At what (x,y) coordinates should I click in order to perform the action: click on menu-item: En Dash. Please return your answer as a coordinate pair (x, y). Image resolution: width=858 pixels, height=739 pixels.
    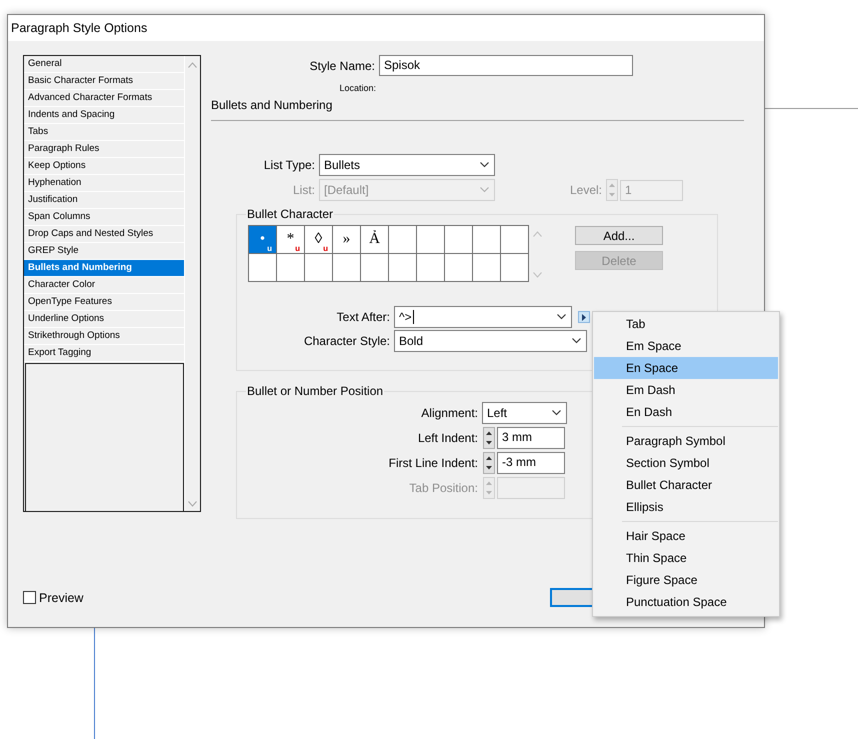
    Looking at the image, I should click on (686, 412).